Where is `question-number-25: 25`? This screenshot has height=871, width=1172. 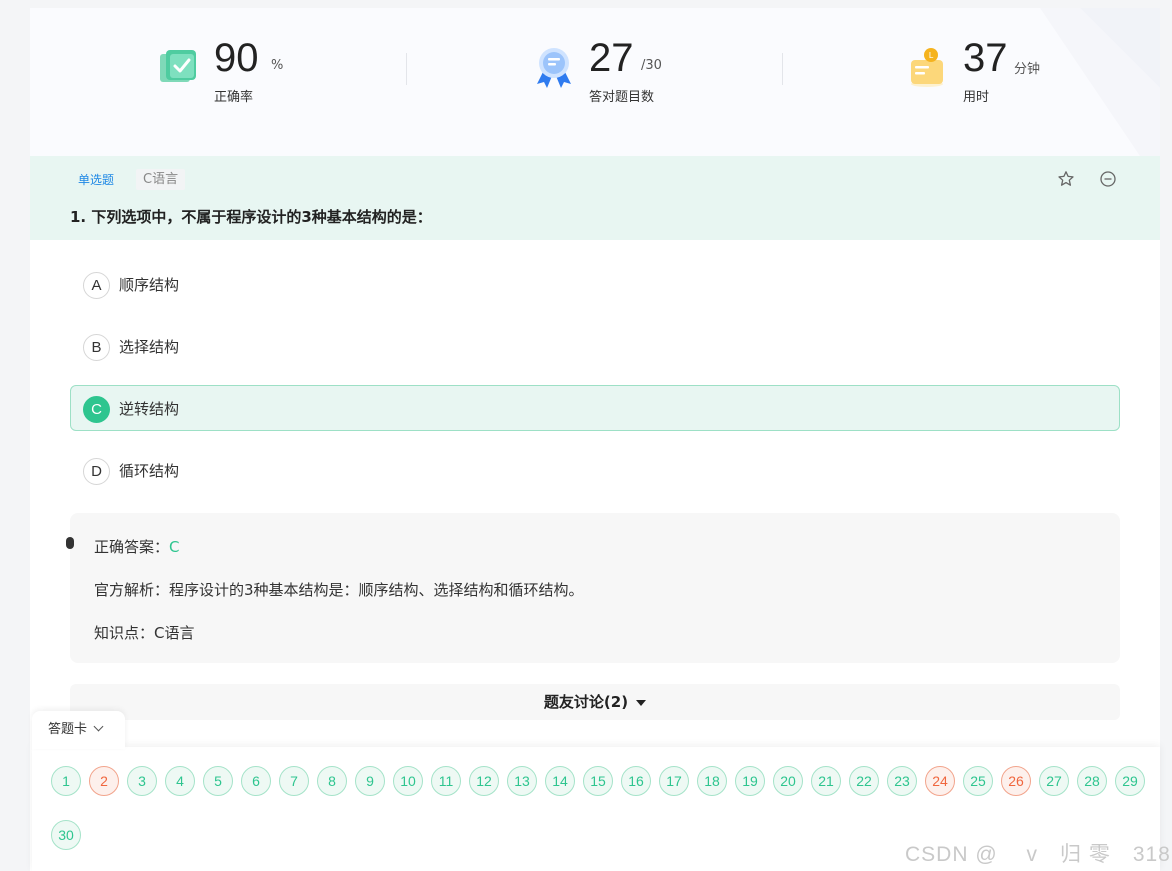 question-number-25: 25 is located at coordinates (978, 781).